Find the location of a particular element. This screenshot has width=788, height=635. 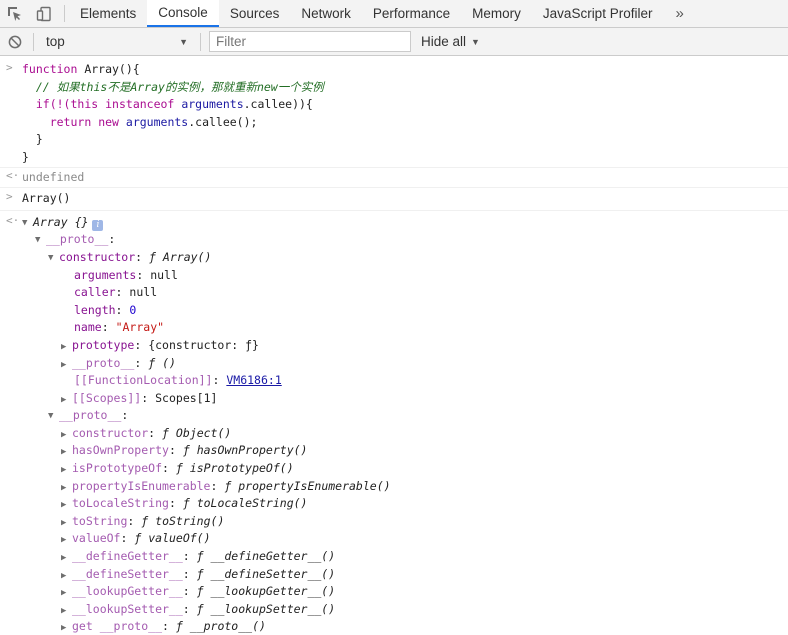

tree-leaf: length: 0 is located at coordinates (105, 309).